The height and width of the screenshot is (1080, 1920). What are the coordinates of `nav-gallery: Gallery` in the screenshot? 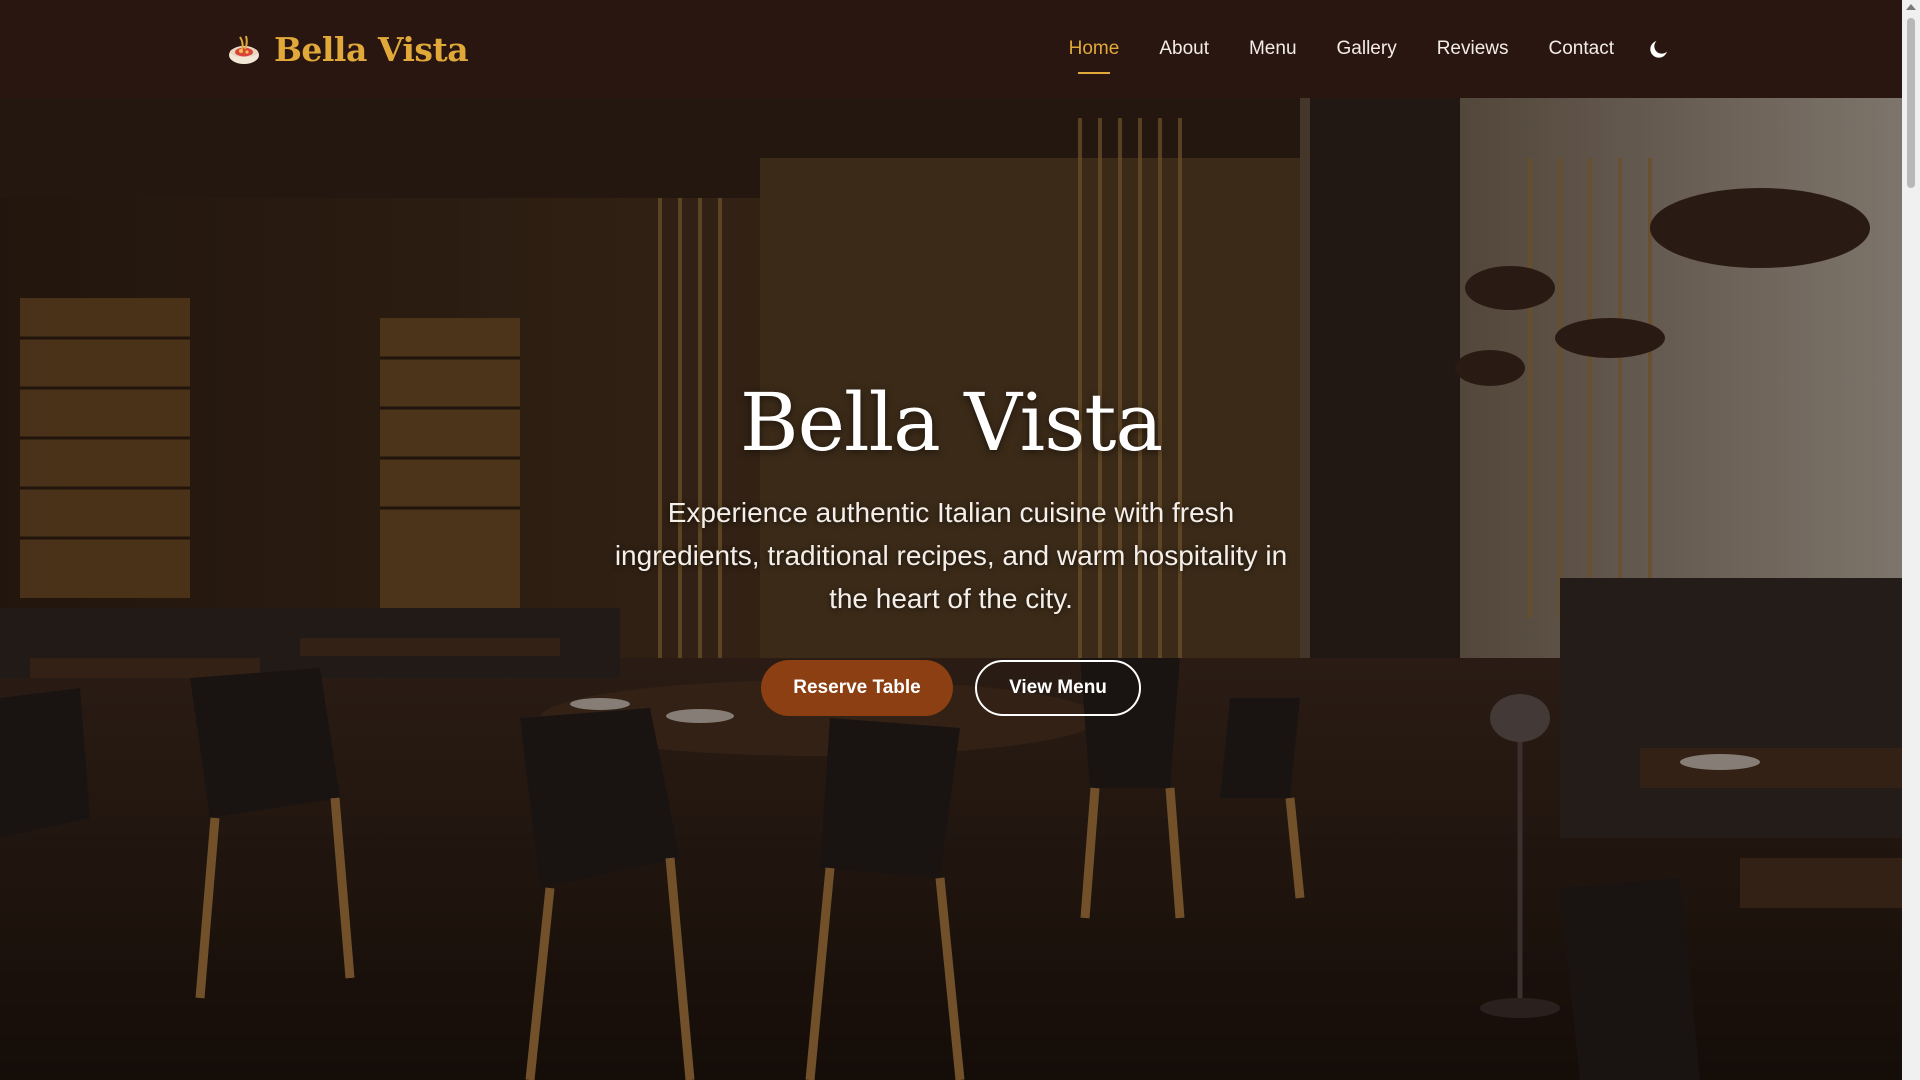 It's located at (1367, 49).